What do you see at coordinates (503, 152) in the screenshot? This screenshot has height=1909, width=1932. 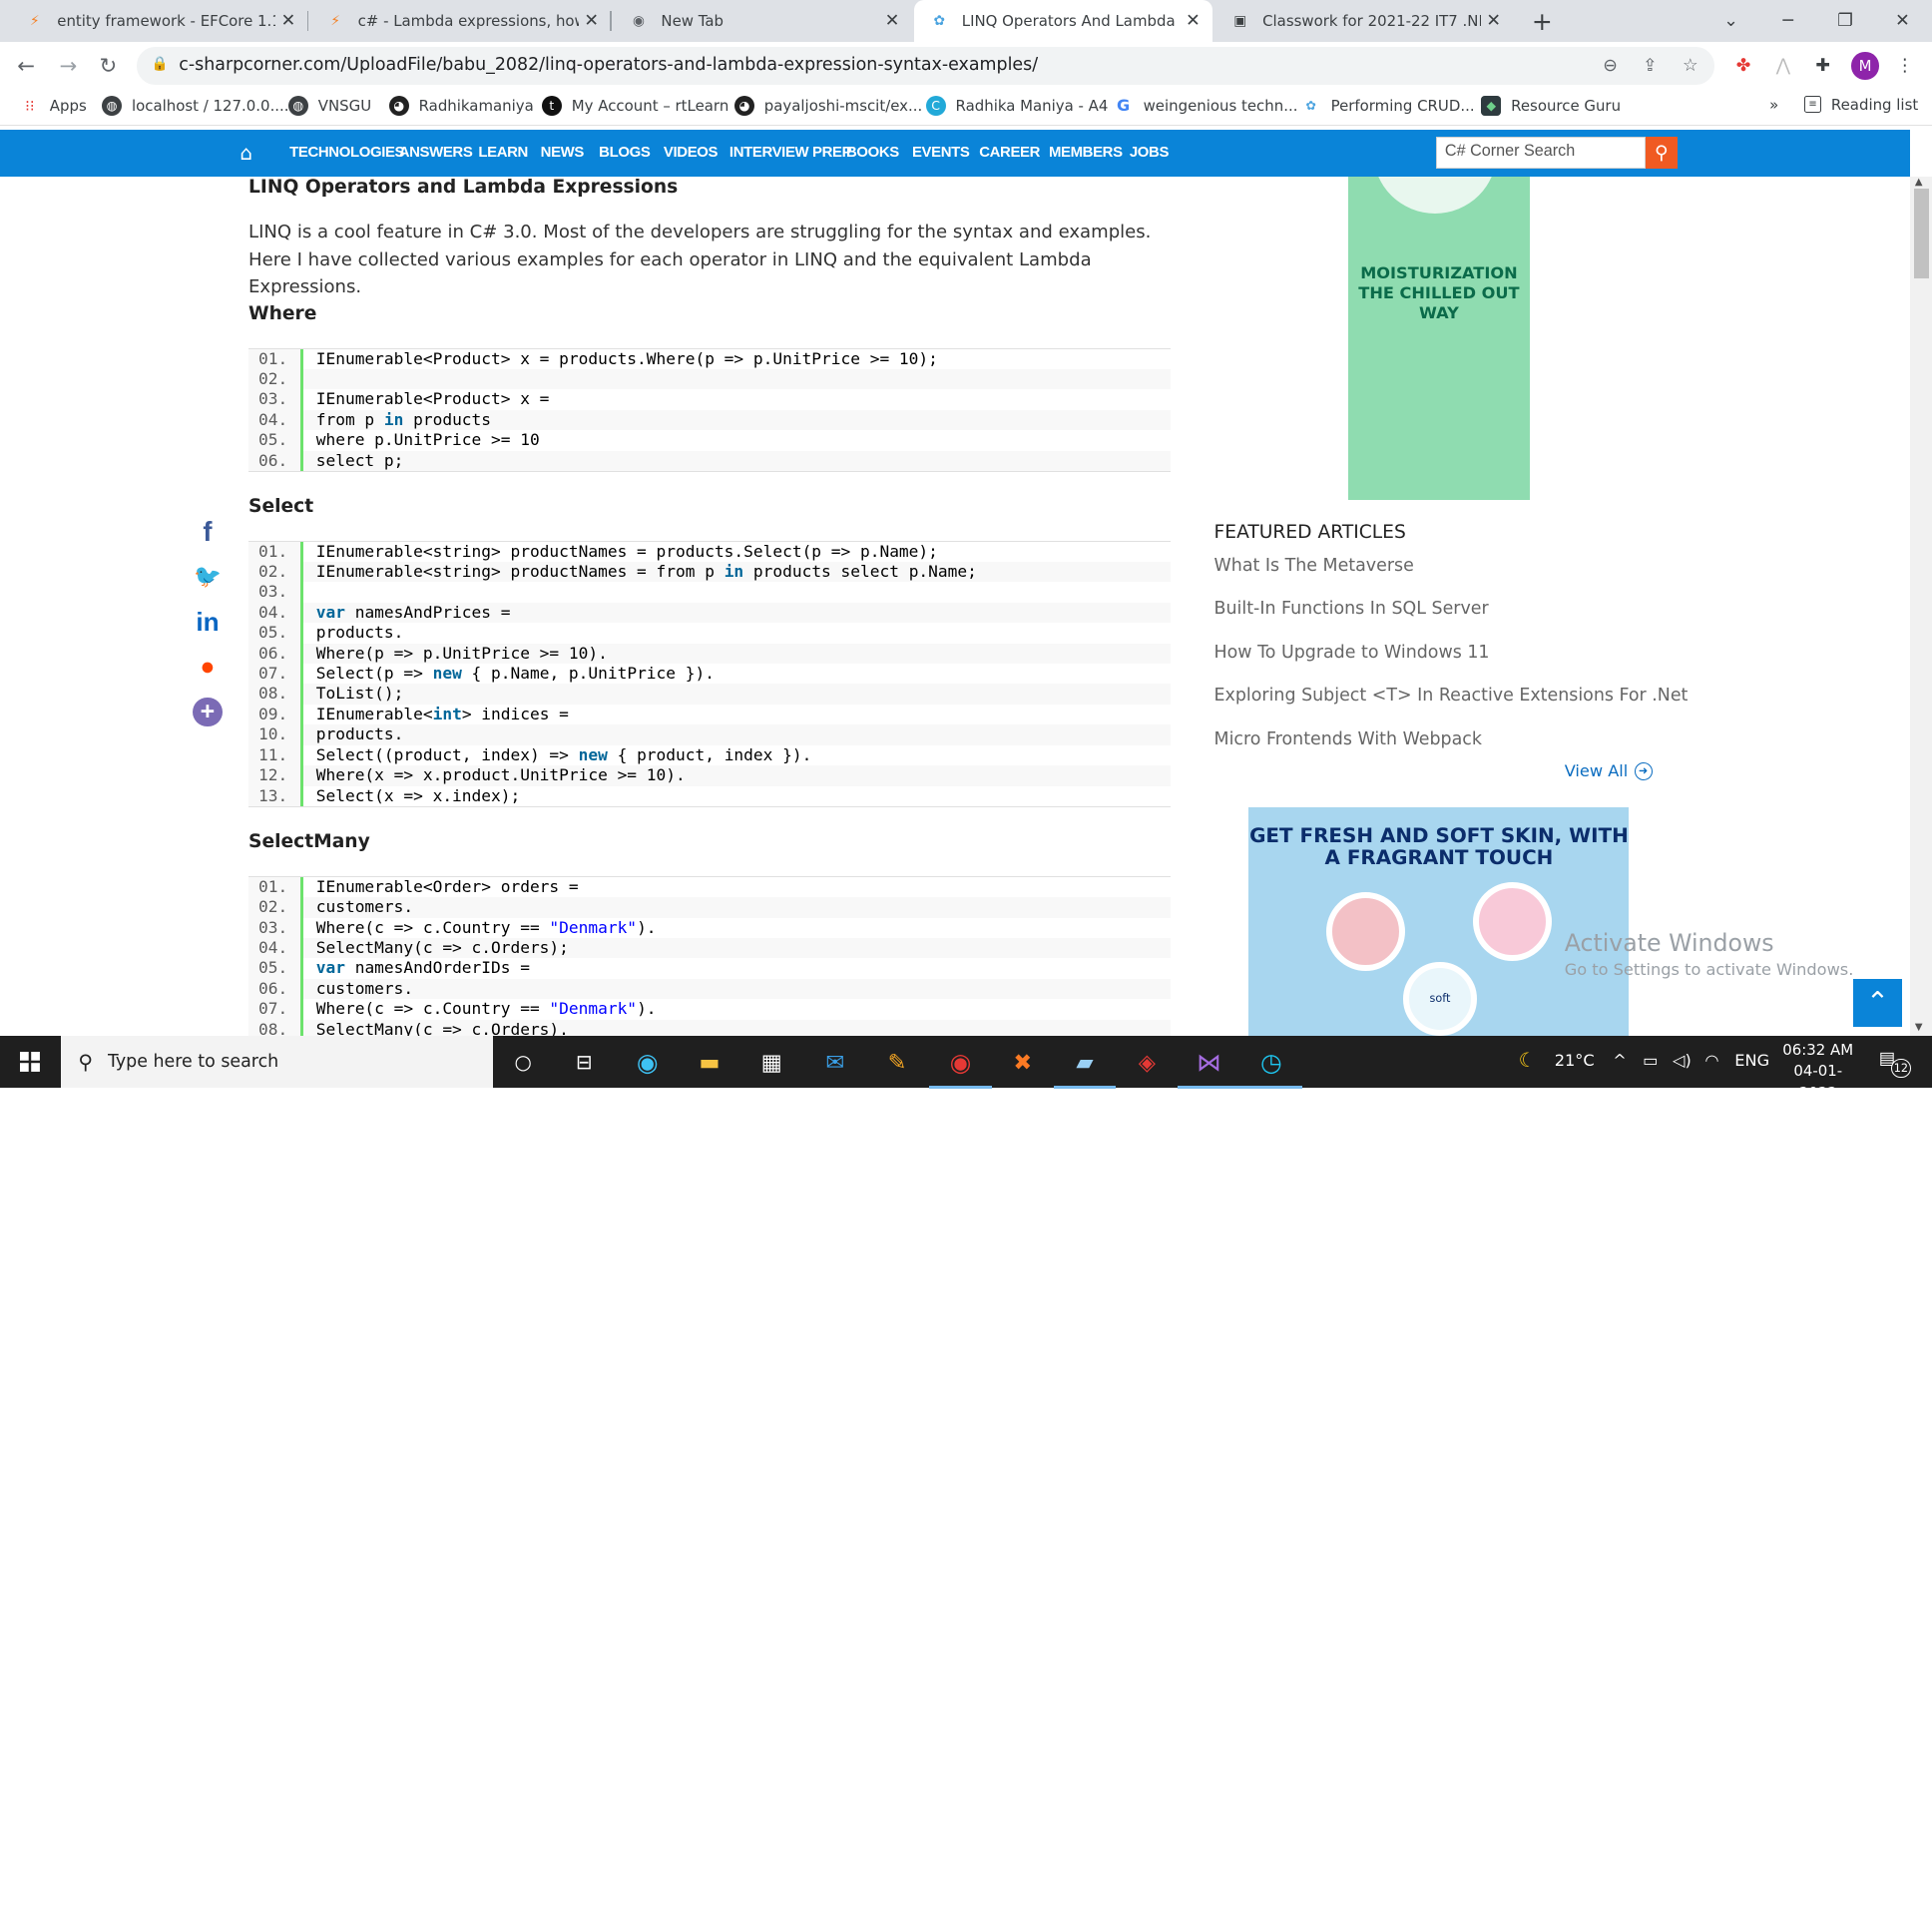 I see `nav-learn: LEARN` at bounding box center [503, 152].